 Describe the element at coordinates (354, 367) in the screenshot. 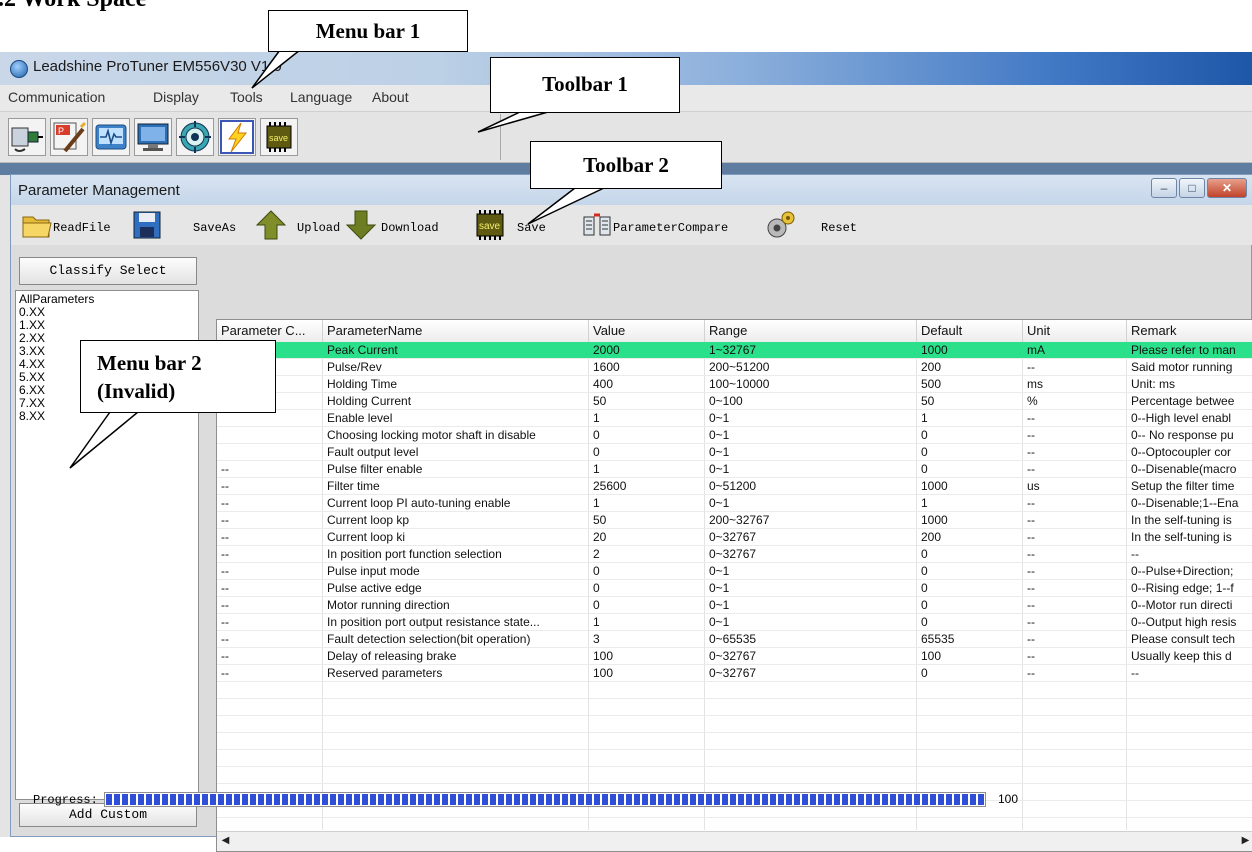

I see `table-cell: Pulse/Rev` at that location.